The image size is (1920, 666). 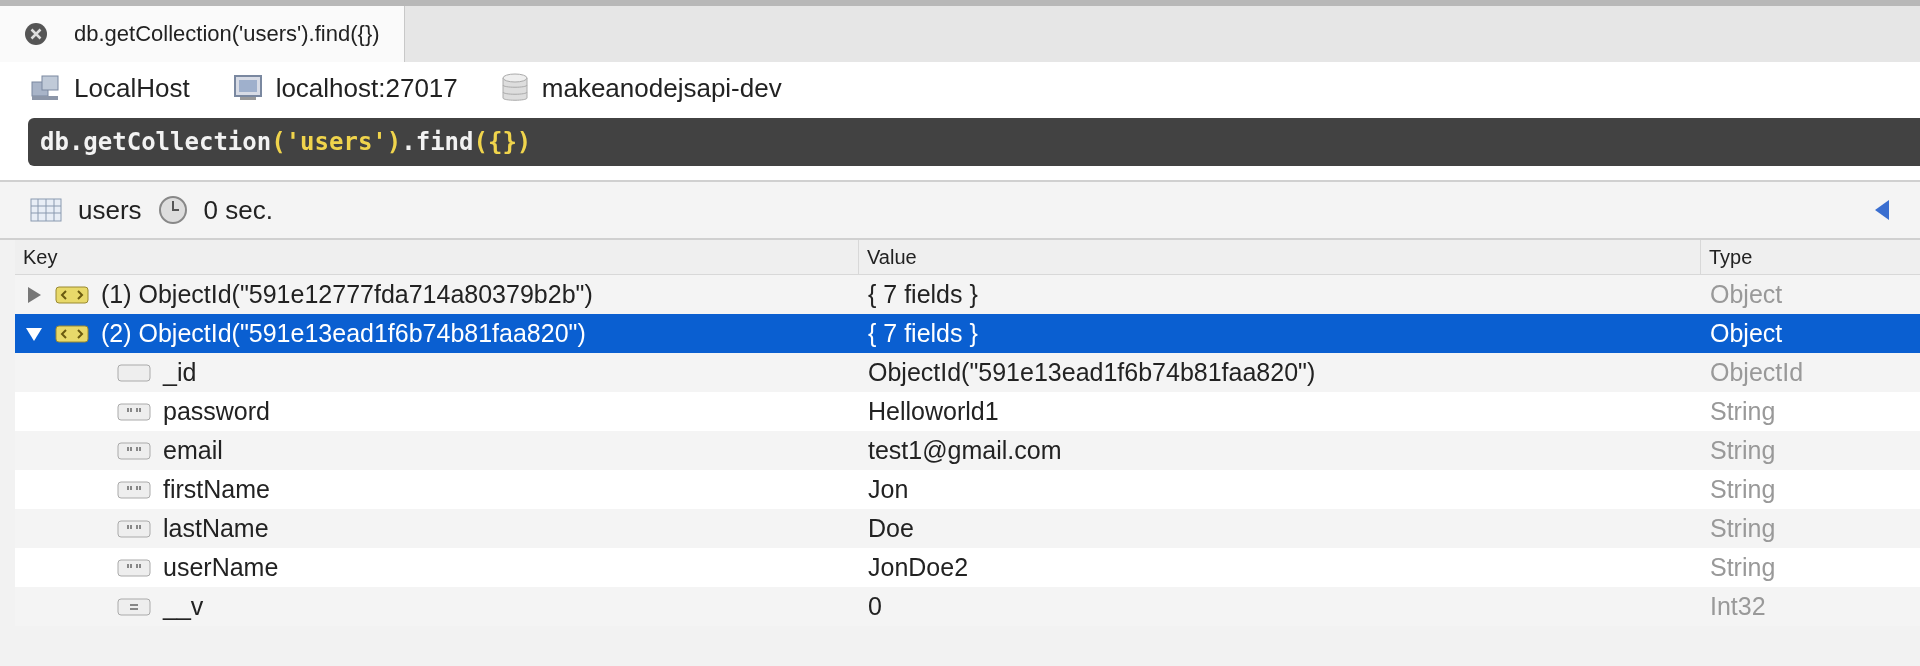 What do you see at coordinates (875, 606) in the screenshot?
I see `value-text: 0` at bounding box center [875, 606].